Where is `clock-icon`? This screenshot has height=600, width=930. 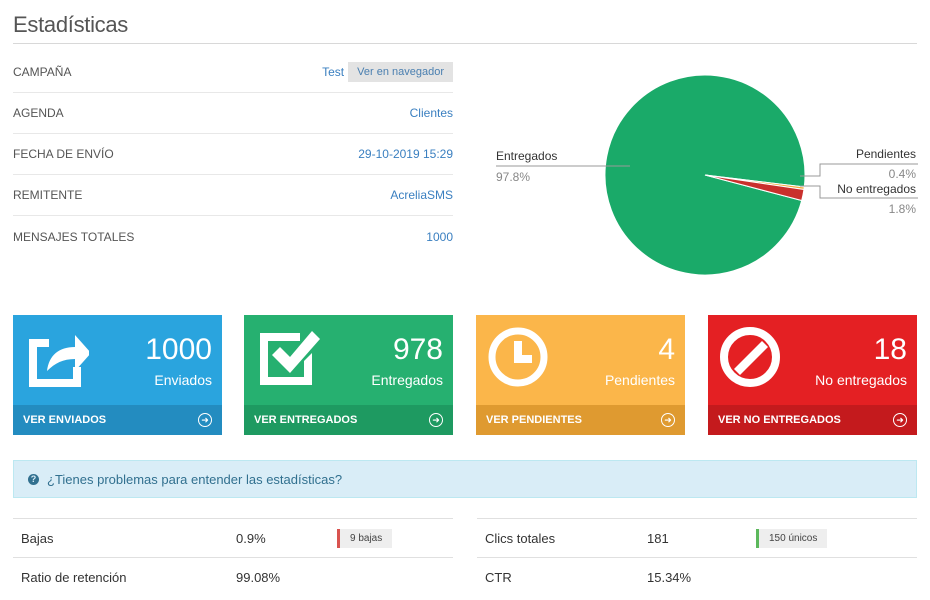 clock-icon is located at coordinates (518, 357).